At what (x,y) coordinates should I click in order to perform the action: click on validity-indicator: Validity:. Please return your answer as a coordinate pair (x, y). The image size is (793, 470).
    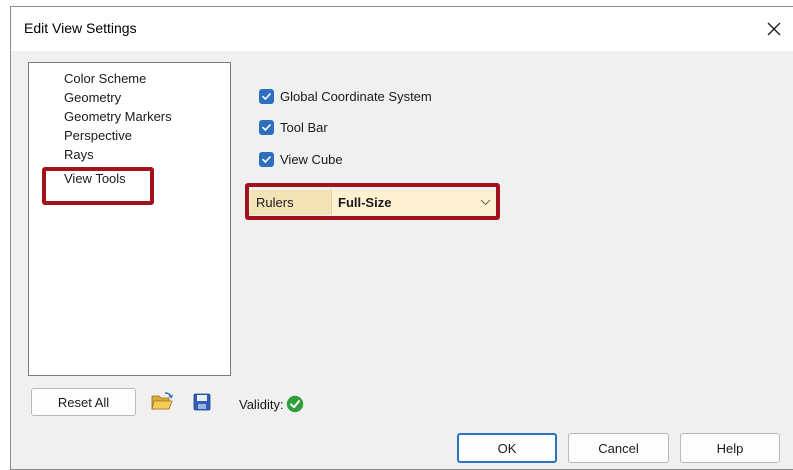
    Looking at the image, I should click on (271, 404).